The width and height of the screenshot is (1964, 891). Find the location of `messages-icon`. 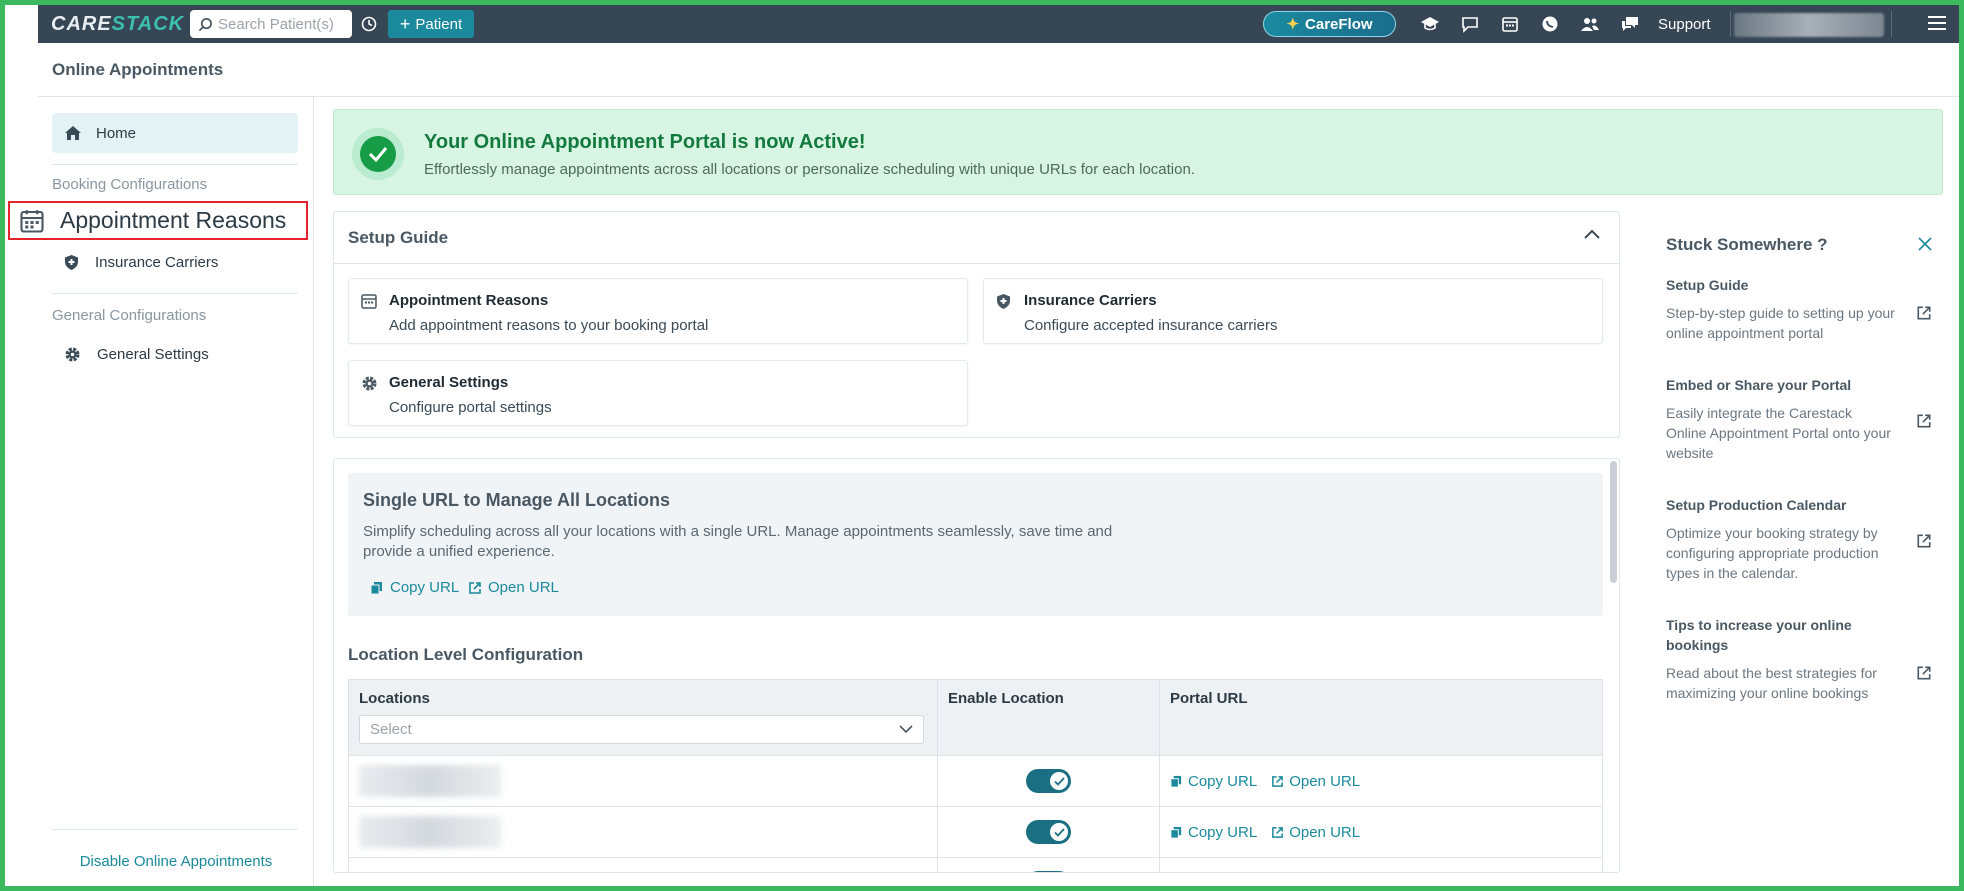

messages-icon is located at coordinates (1630, 24).